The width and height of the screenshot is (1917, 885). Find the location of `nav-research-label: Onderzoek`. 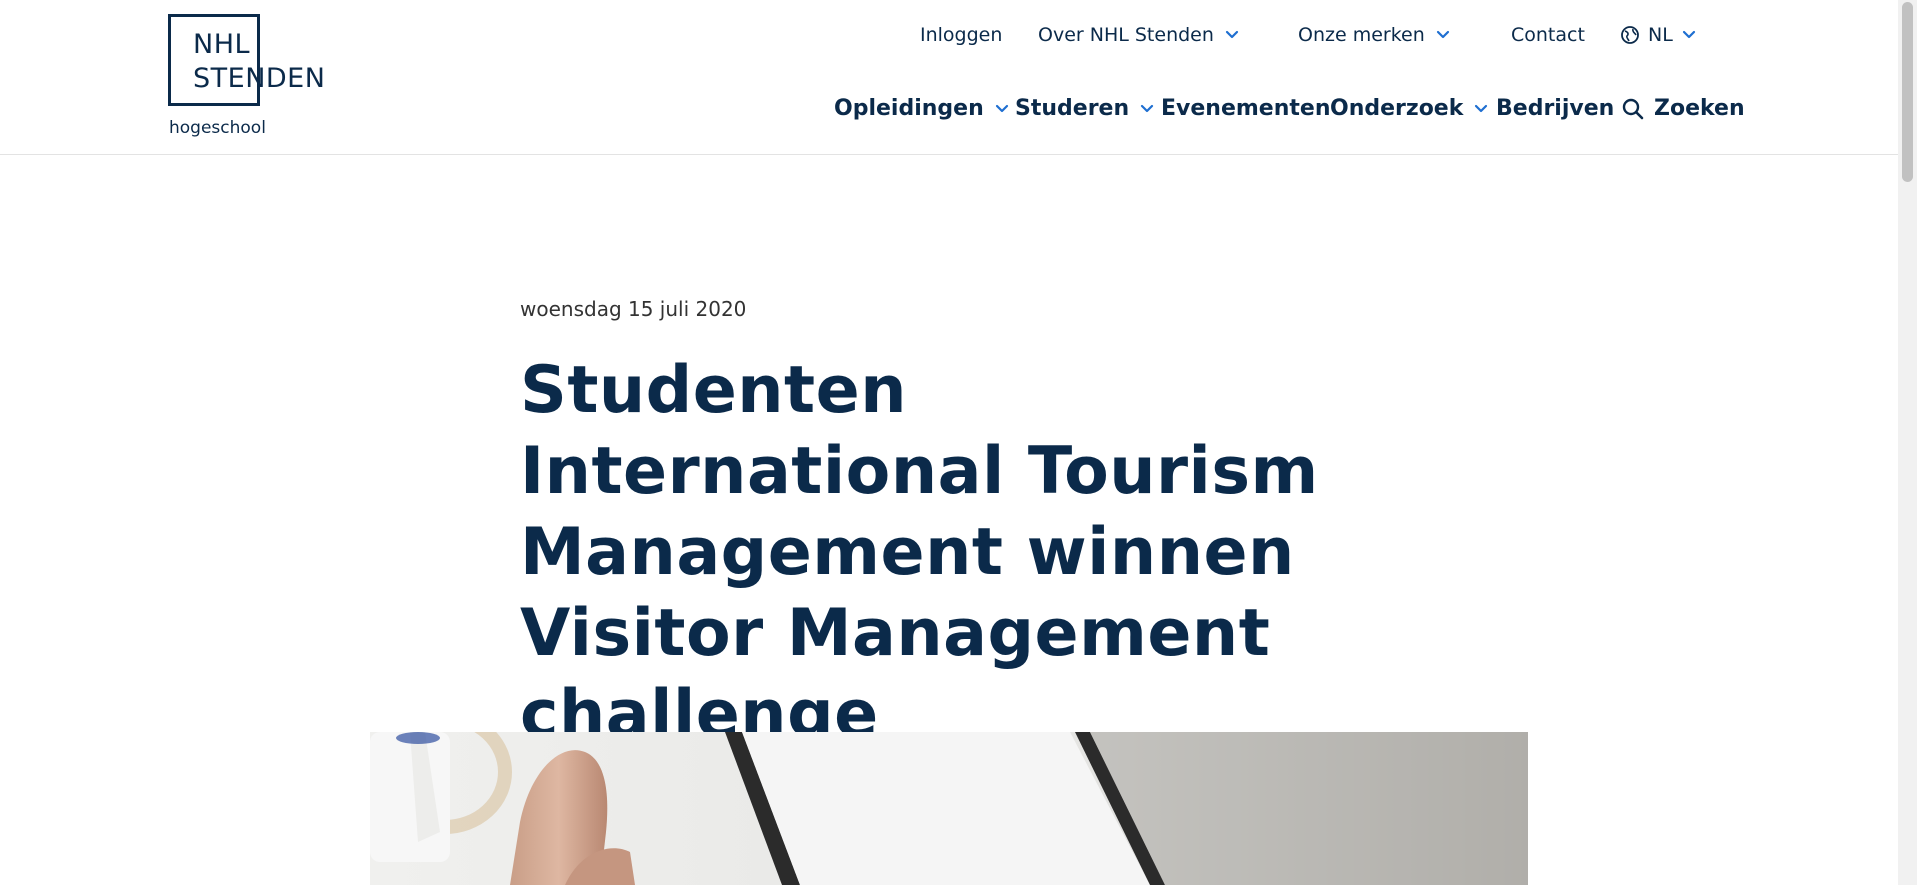

nav-research-label: Onderzoek is located at coordinates (1397, 108).